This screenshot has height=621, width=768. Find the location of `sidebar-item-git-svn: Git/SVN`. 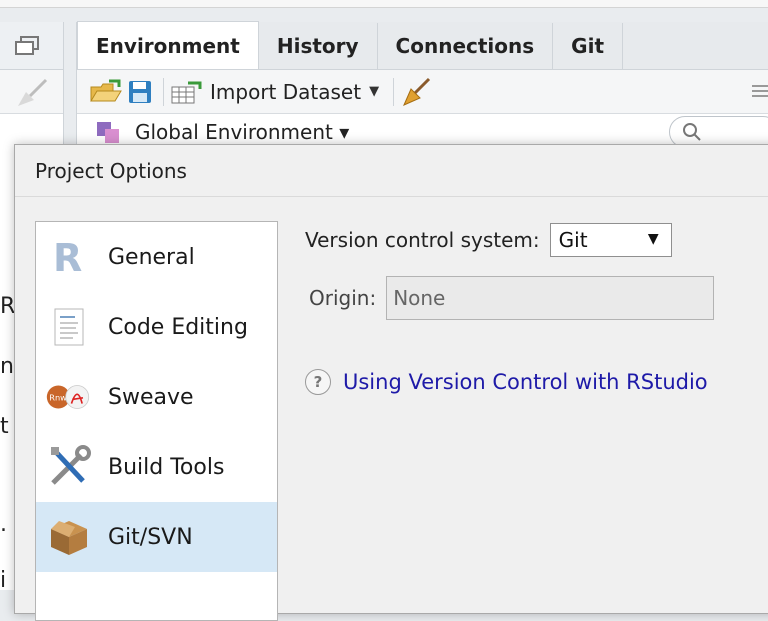

sidebar-item-git-svn: Git/SVN is located at coordinates (156, 537).